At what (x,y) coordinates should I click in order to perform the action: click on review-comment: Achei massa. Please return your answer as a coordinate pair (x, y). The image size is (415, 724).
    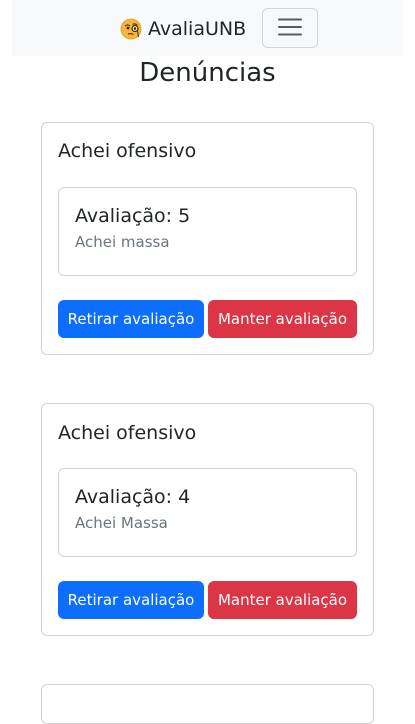
    Looking at the image, I should click on (122, 242).